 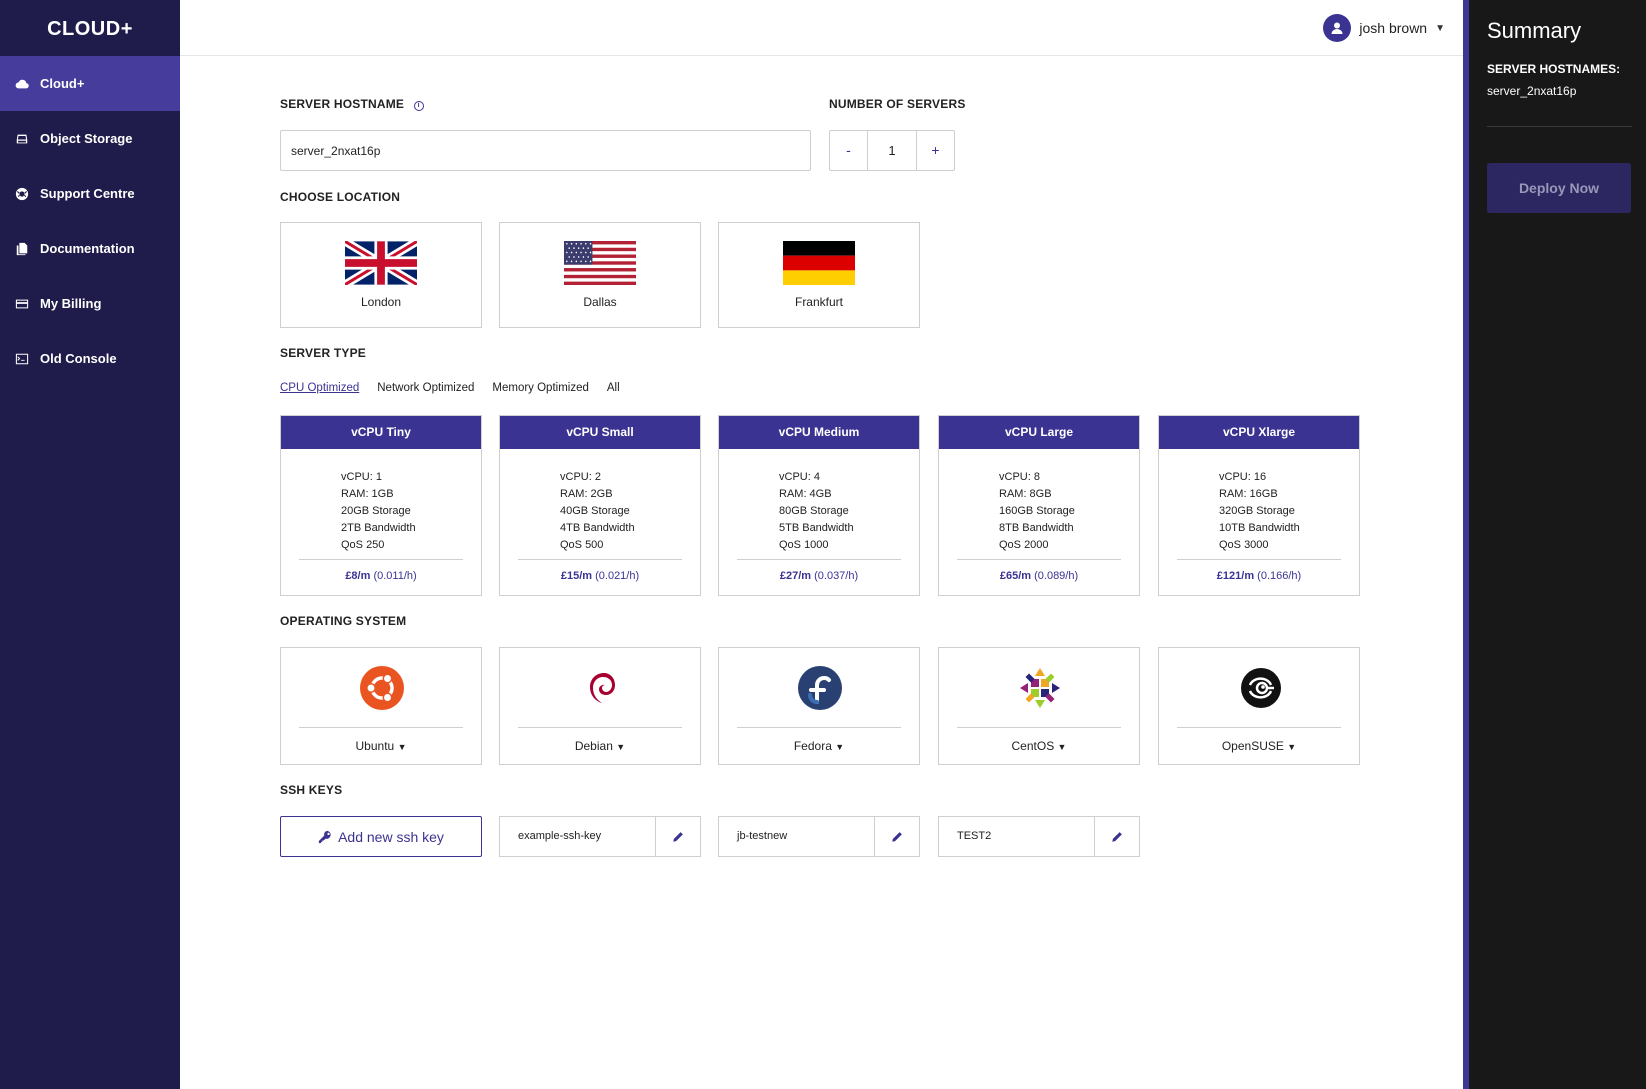 I want to click on ssh-keys-label: SSH KEYS, so click(x=311, y=790).